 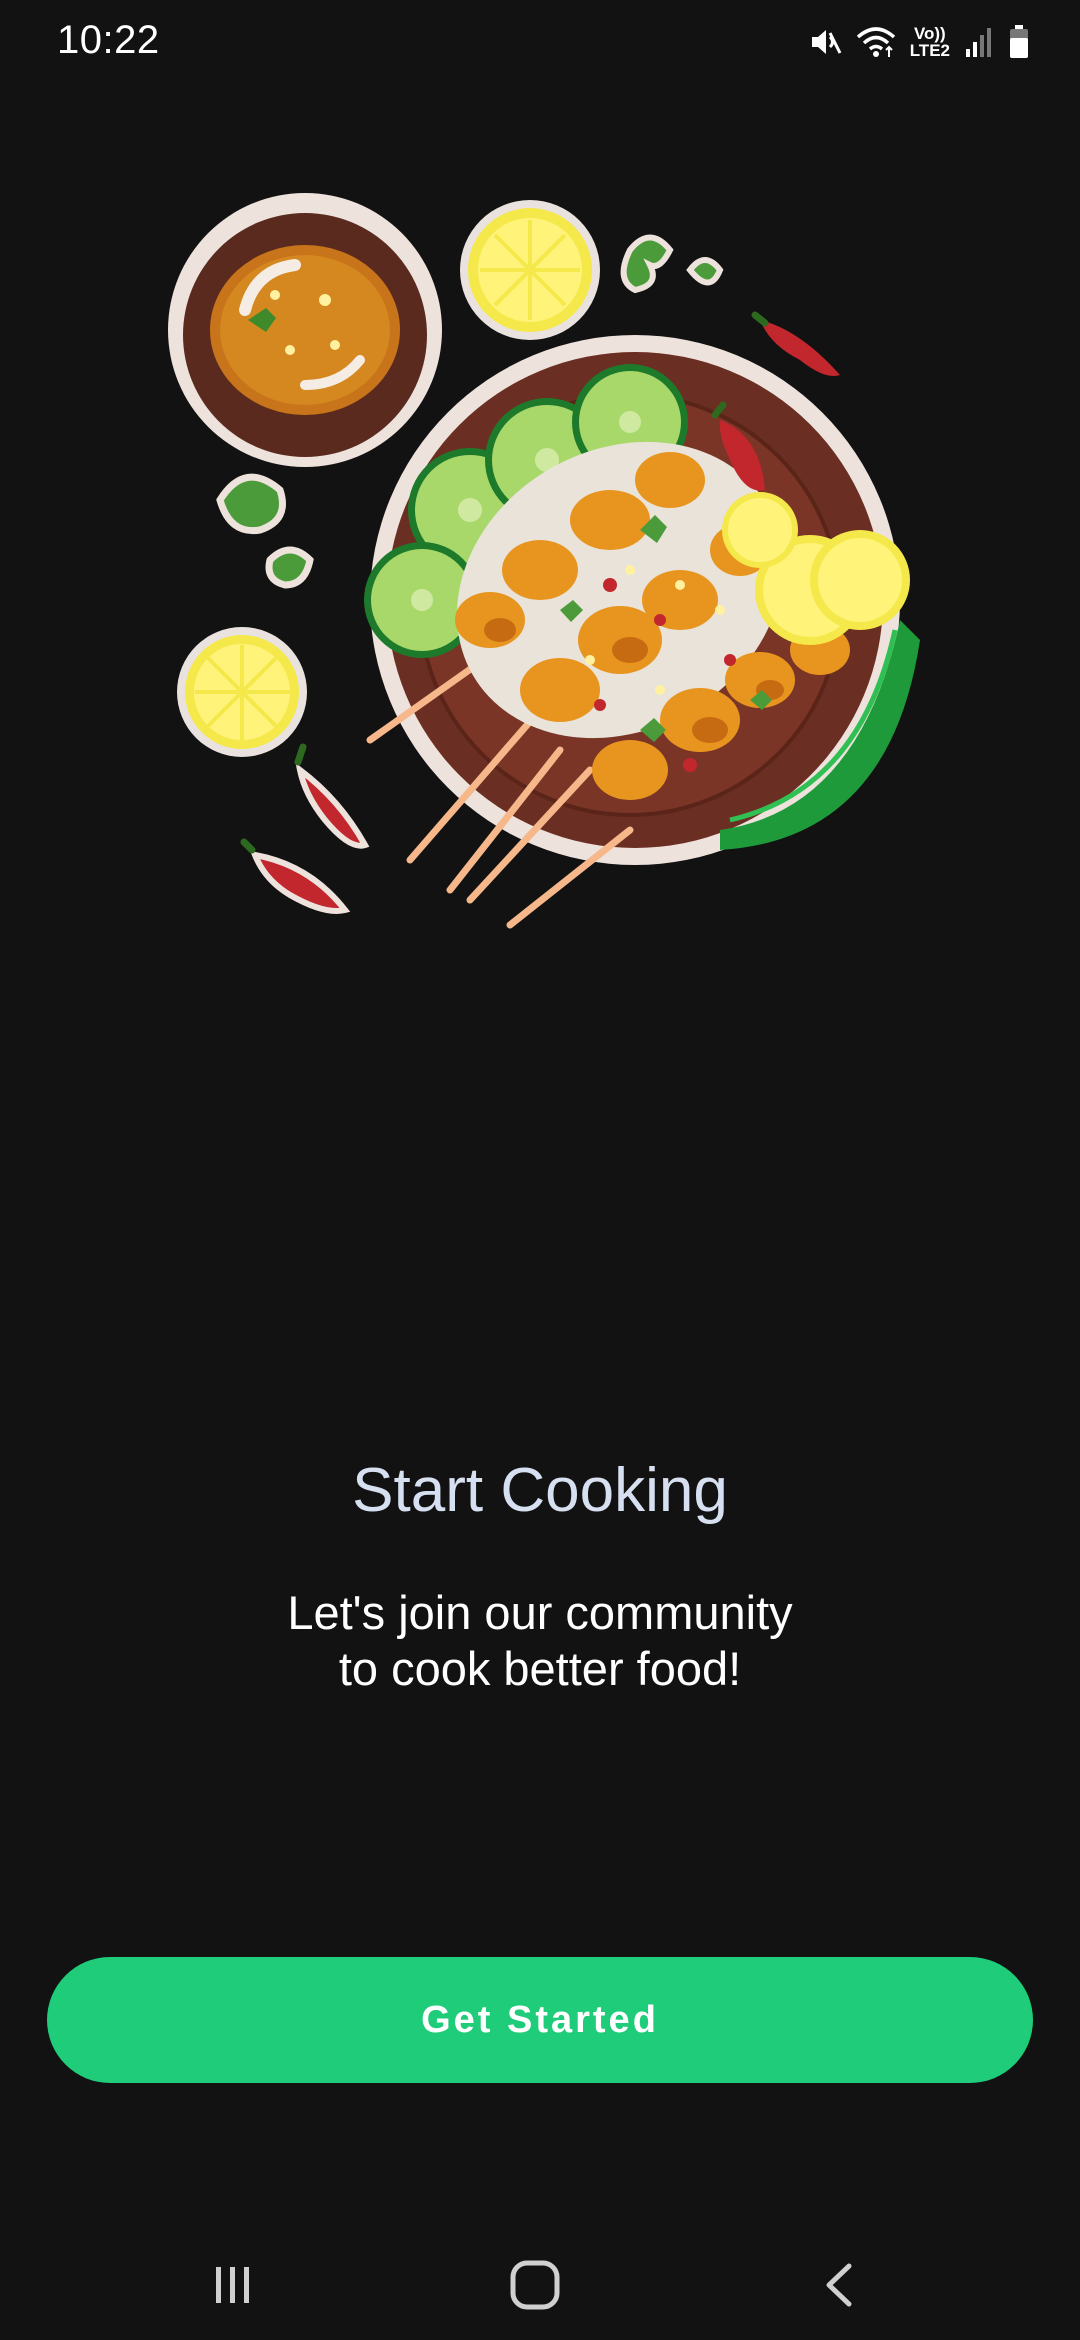 I want to click on signal-icon, so click(x=979, y=42).